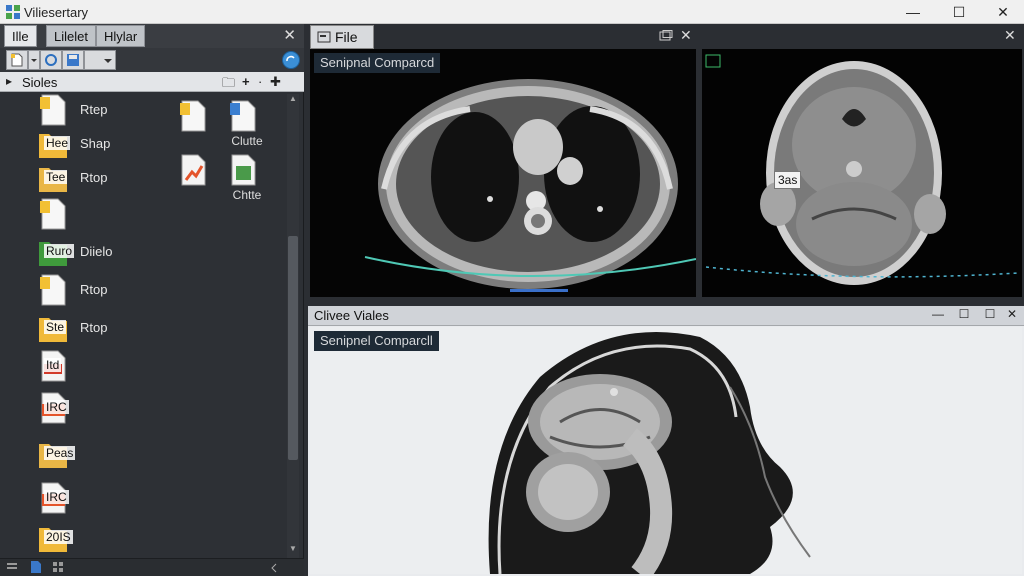 Image resolution: width=1024 pixels, height=576 pixels. I want to click on sync-button, so click(291, 60).